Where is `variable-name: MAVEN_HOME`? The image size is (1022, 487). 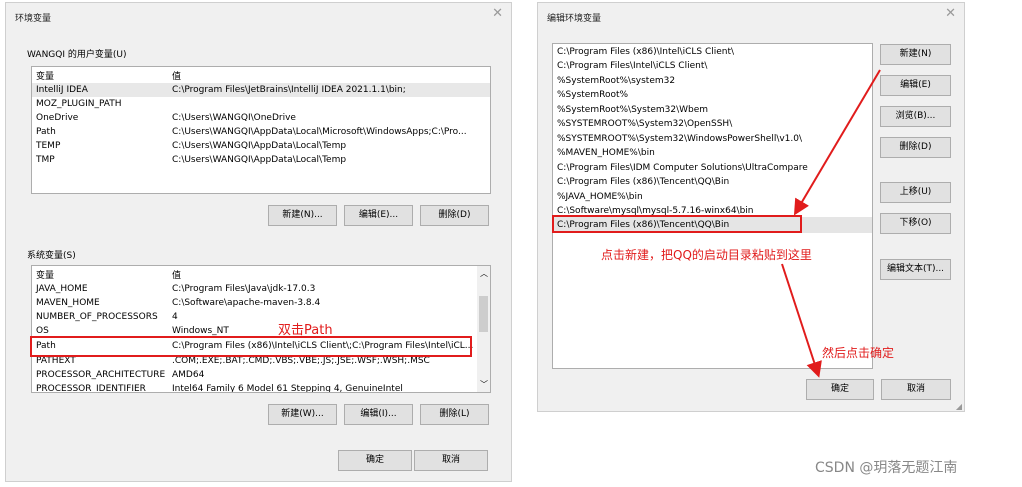 variable-name: MAVEN_HOME is located at coordinates (68, 303).